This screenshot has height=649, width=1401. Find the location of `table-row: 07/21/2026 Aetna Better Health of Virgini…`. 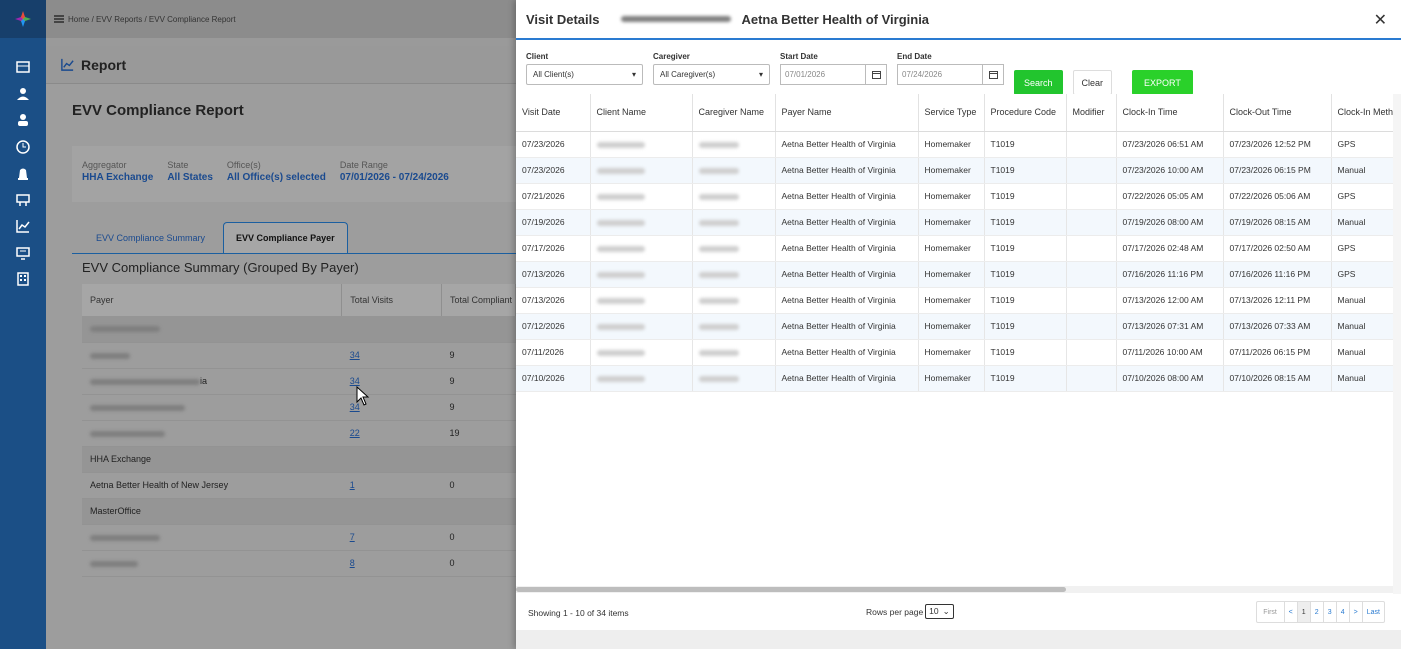

table-row: 07/21/2026 Aetna Better Health of Virgini… is located at coordinates (954, 196).